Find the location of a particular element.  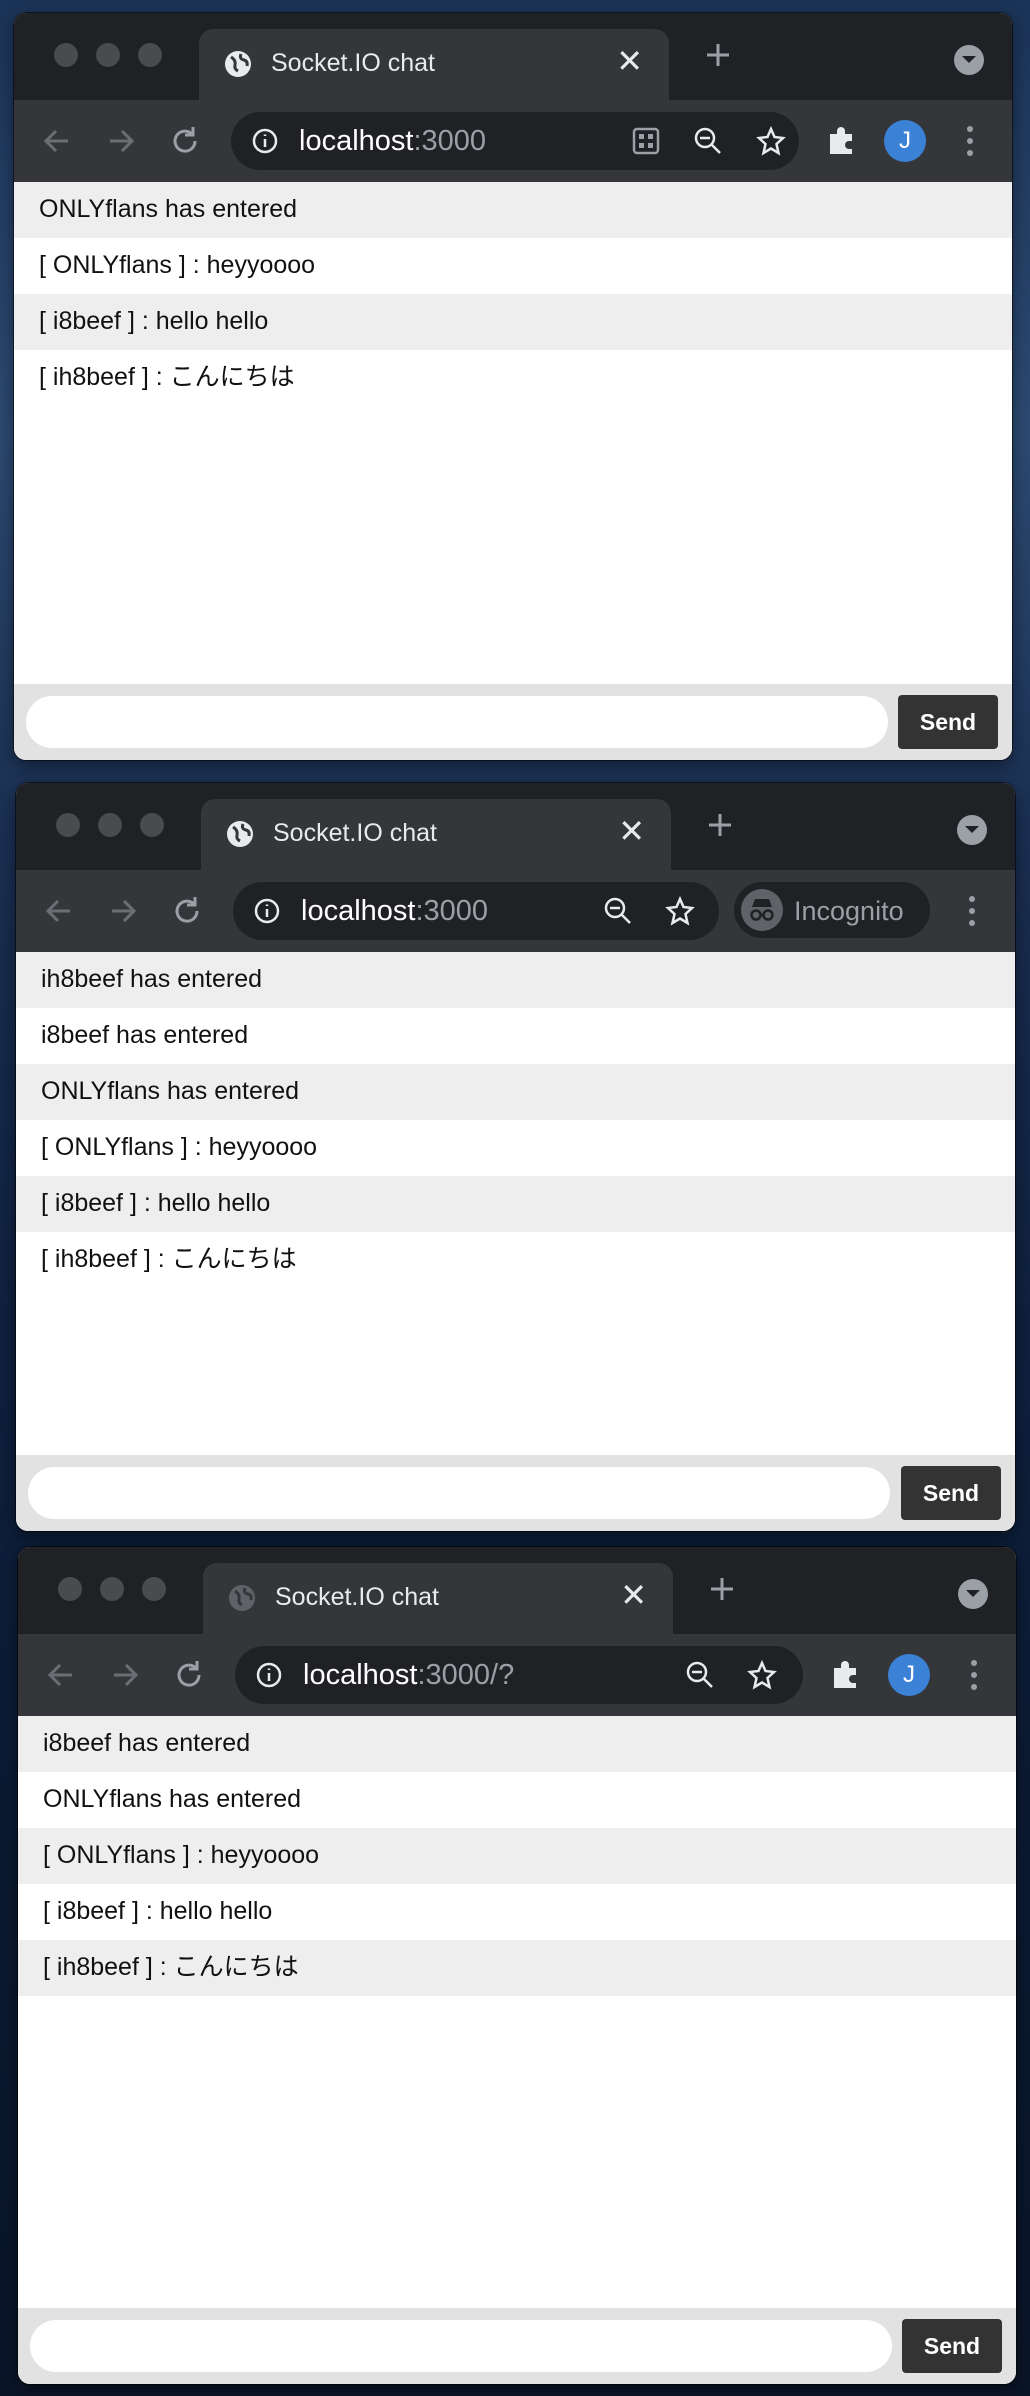

incognito-indicator: Incognito is located at coordinates (832, 910).